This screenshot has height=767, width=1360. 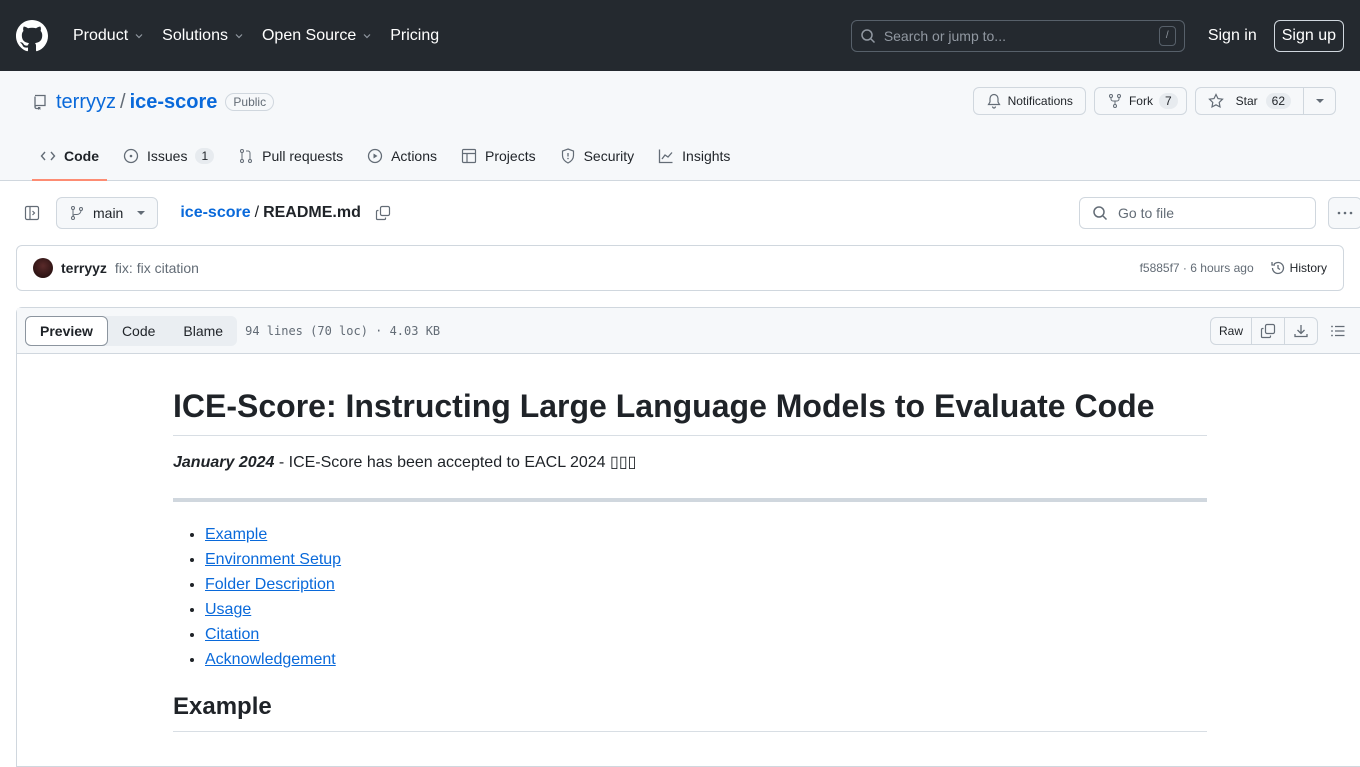 What do you see at coordinates (1298, 268) in the screenshot?
I see `history-link: History` at bounding box center [1298, 268].